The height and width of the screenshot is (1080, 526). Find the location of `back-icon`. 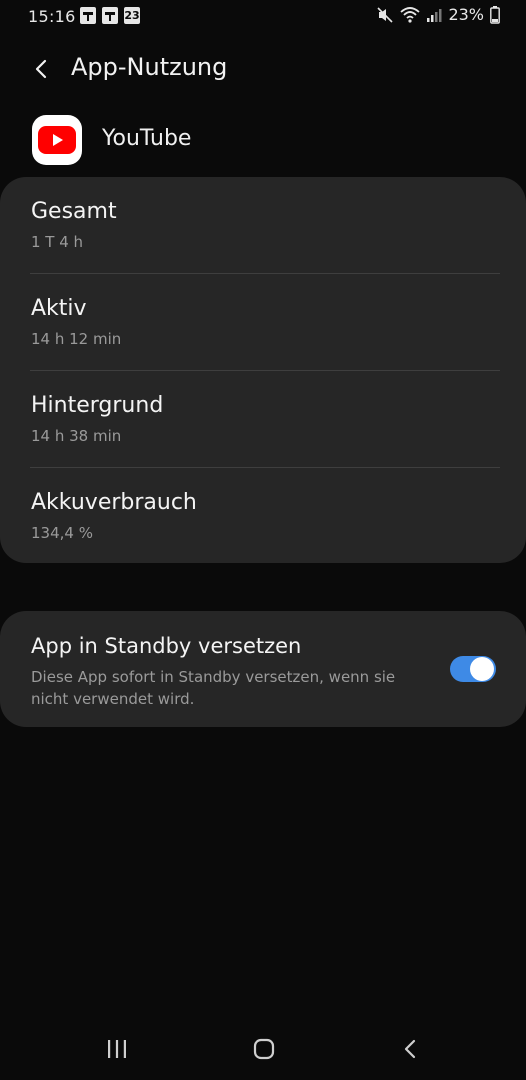

back-icon is located at coordinates (410, 1049).